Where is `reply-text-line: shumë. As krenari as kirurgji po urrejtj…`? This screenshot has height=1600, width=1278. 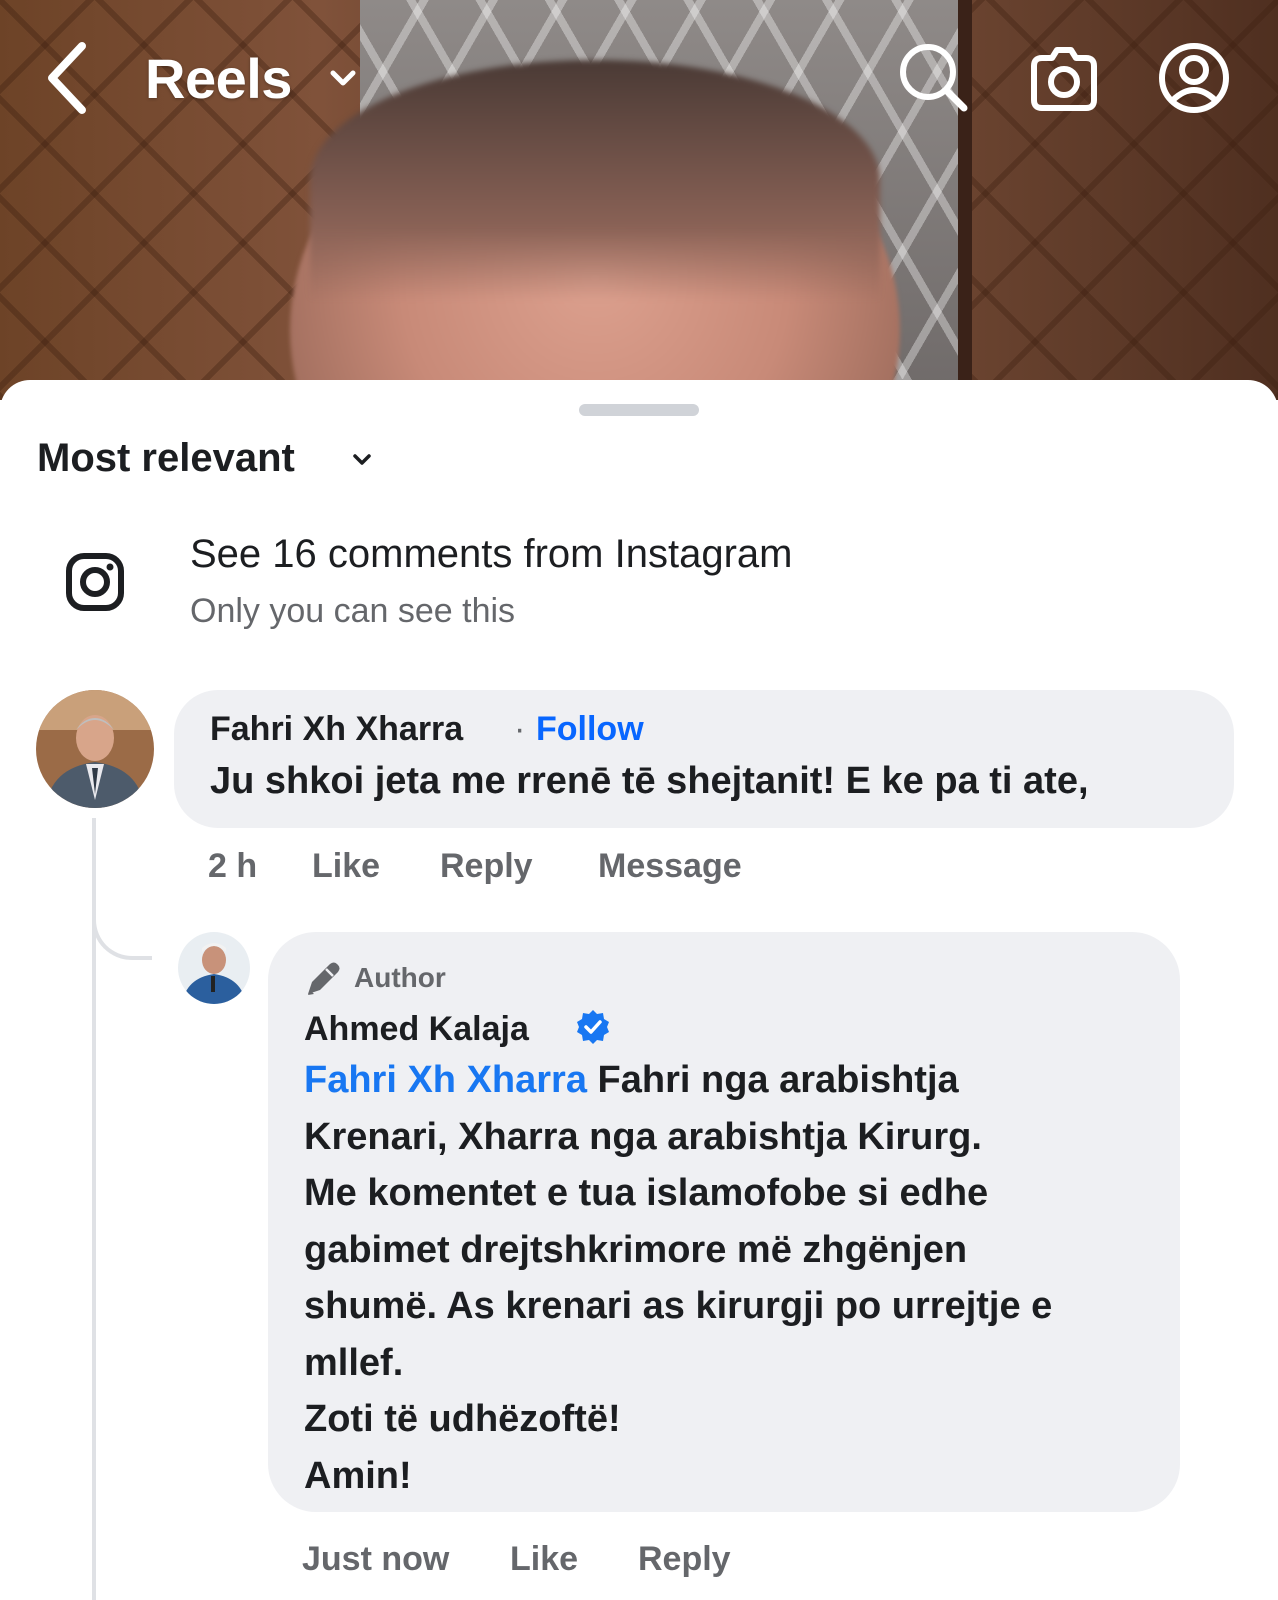
reply-text-line: shumë. As krenari as kirurgji po urrejtj… is located at coordinates (678, 1306).